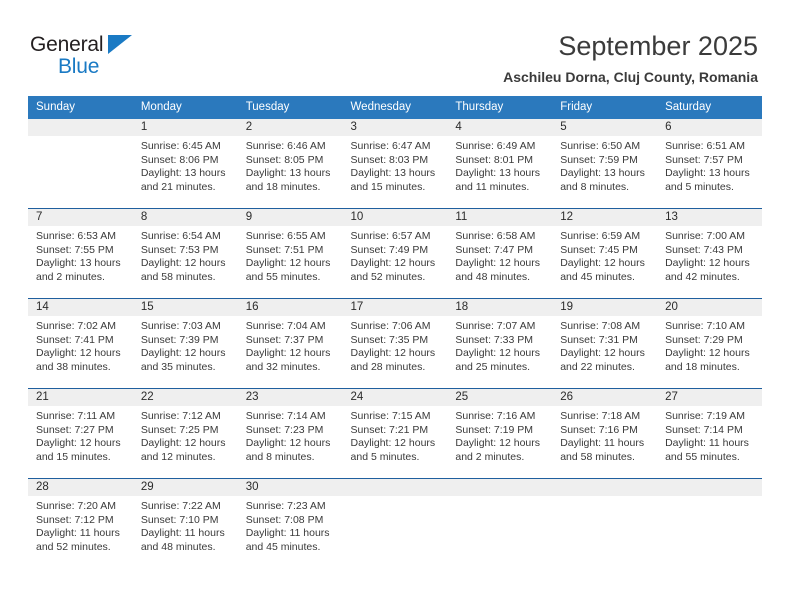  I want to click on sunset-text: Sunset: 7:41 PM, so click(75, 339).